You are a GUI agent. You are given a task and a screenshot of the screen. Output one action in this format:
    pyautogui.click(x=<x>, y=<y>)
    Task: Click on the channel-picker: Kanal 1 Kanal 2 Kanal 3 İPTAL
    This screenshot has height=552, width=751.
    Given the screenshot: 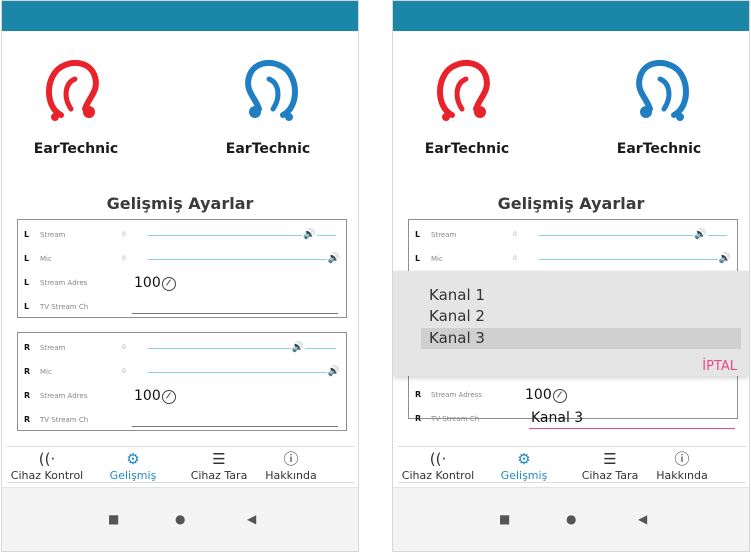 What is the action you would take?
    pyautogui.click(x=571, y=323)
    